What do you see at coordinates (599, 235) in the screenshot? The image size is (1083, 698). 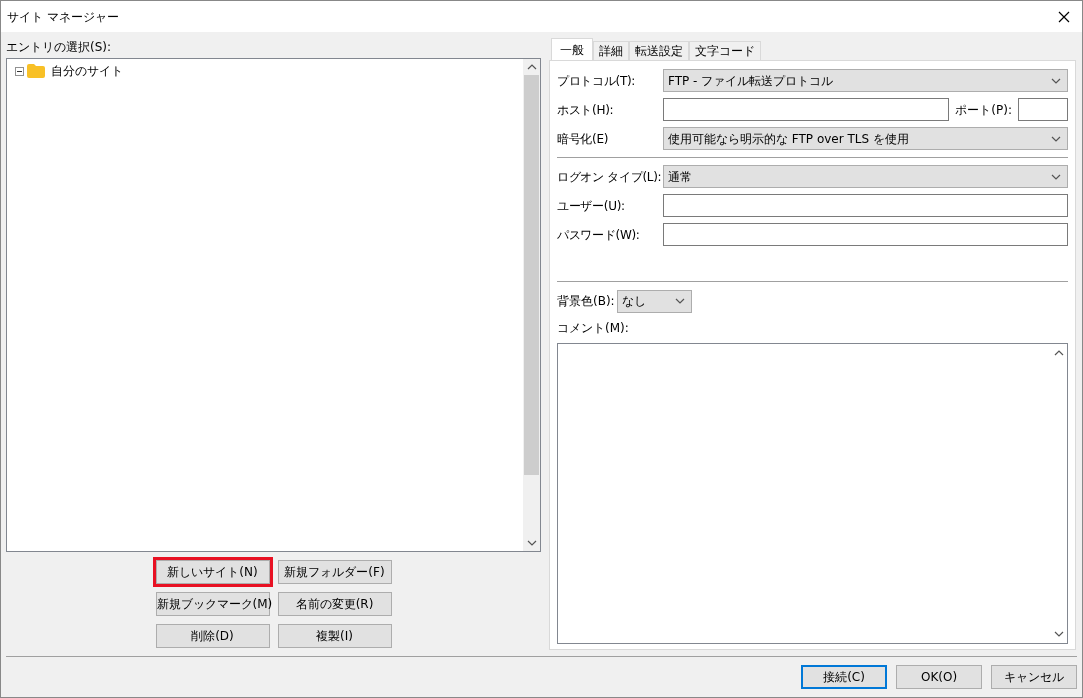 I see `field-label: パスワード(W):` at bounding box center [599, 235].